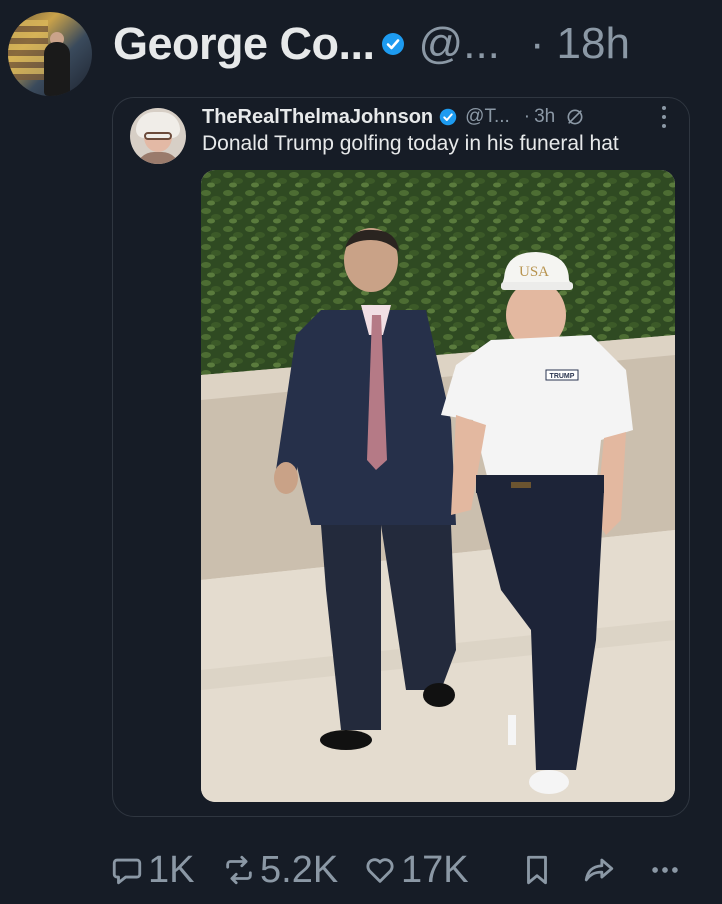 The image size is (722, 904). I want to click on grok-icon, so click(575, 117).